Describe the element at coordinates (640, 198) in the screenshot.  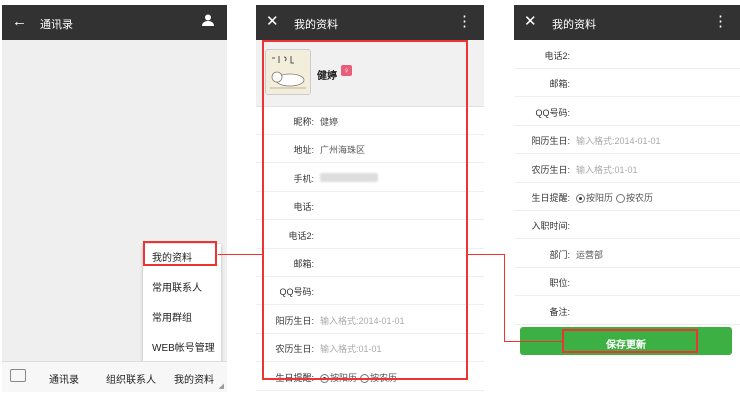
I see `radio-lunar-label: 按农历` at that location.